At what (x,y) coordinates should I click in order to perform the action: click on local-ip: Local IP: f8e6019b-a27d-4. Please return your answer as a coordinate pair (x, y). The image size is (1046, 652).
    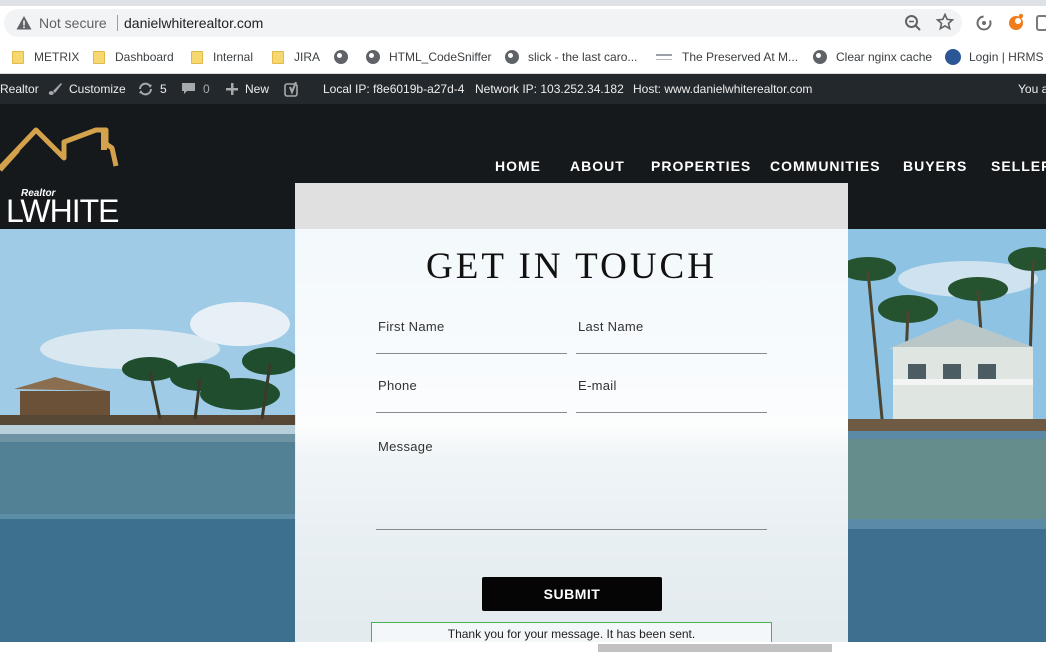
    Looking at the image, I should click on (394, 89).